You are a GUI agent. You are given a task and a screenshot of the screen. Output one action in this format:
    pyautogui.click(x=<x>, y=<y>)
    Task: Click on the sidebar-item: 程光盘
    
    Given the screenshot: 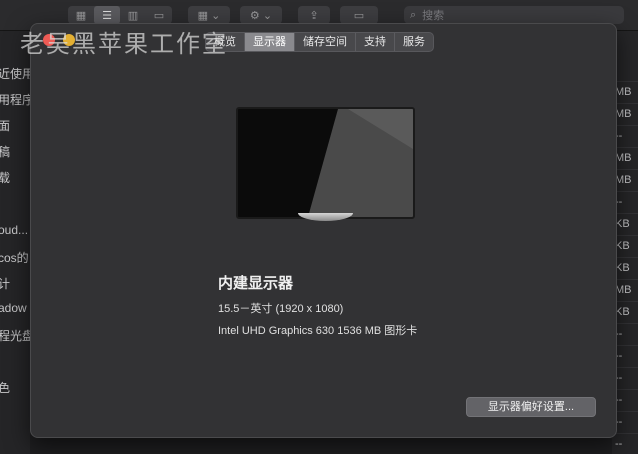 What is the action you would take?
    pyautogui.click(x=15, y=335)
    